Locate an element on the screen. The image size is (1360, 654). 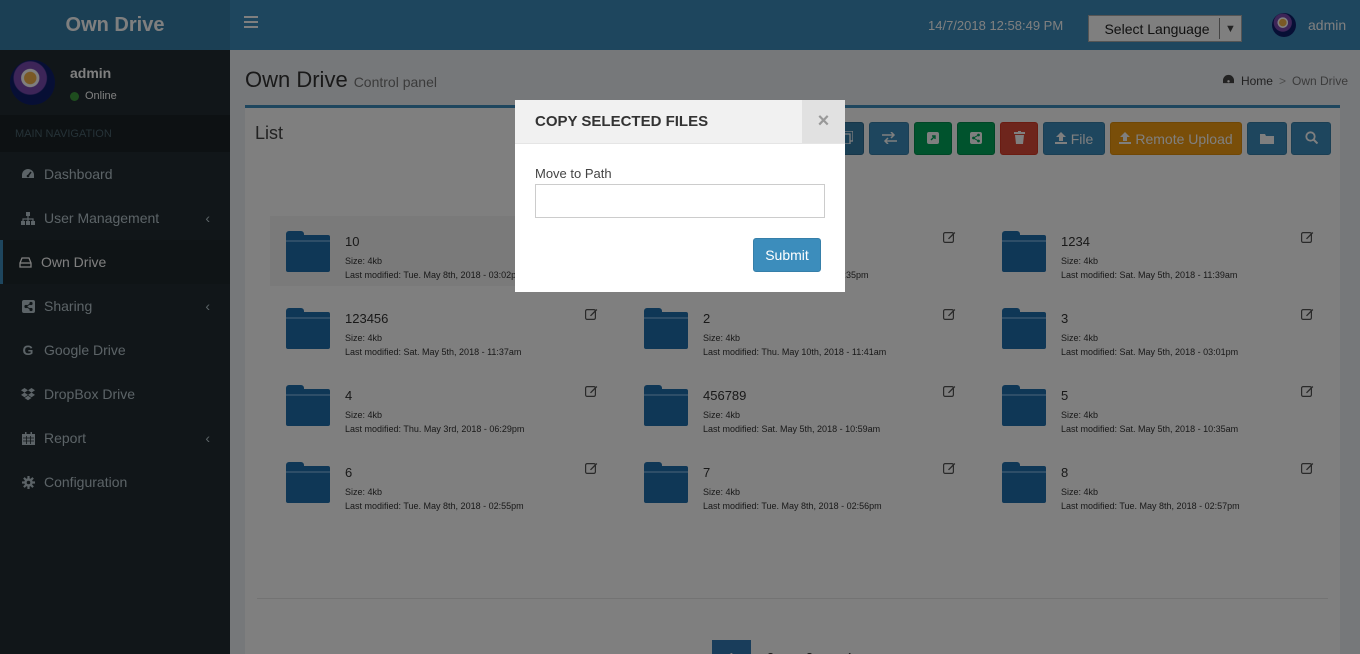
modal-title: COPY SELECTED FILES is located at coordinates (622, 121).